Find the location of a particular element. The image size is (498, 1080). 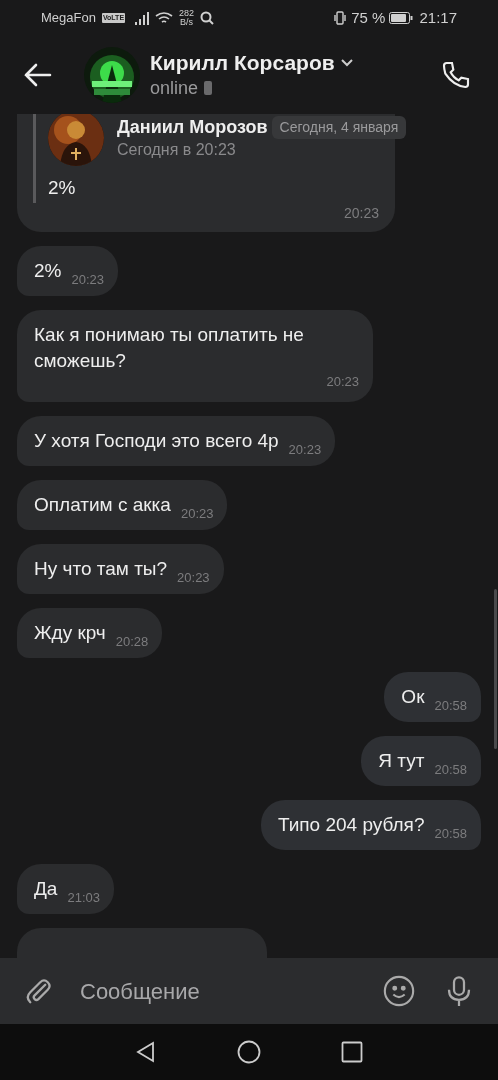

message-field: Сообщение is located at coordinates (249, 991).